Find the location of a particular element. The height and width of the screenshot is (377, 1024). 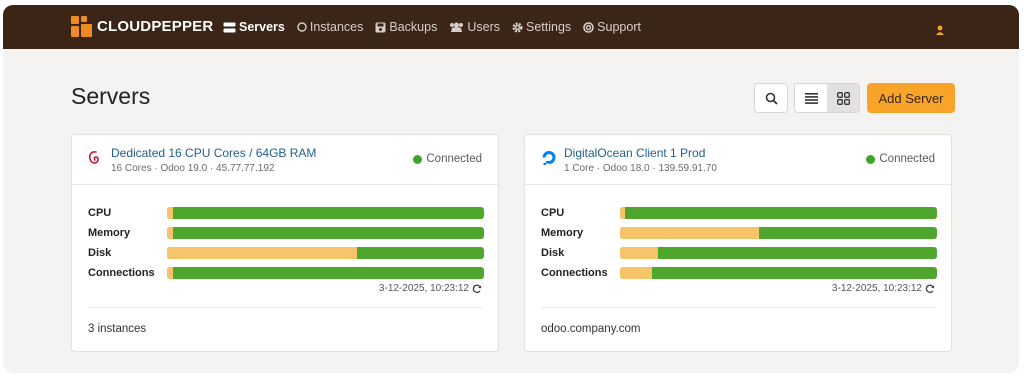

server-meta: 1 Core · Odoo 18.0 · 139.59.91.70 is located at coordinates (640, 168).